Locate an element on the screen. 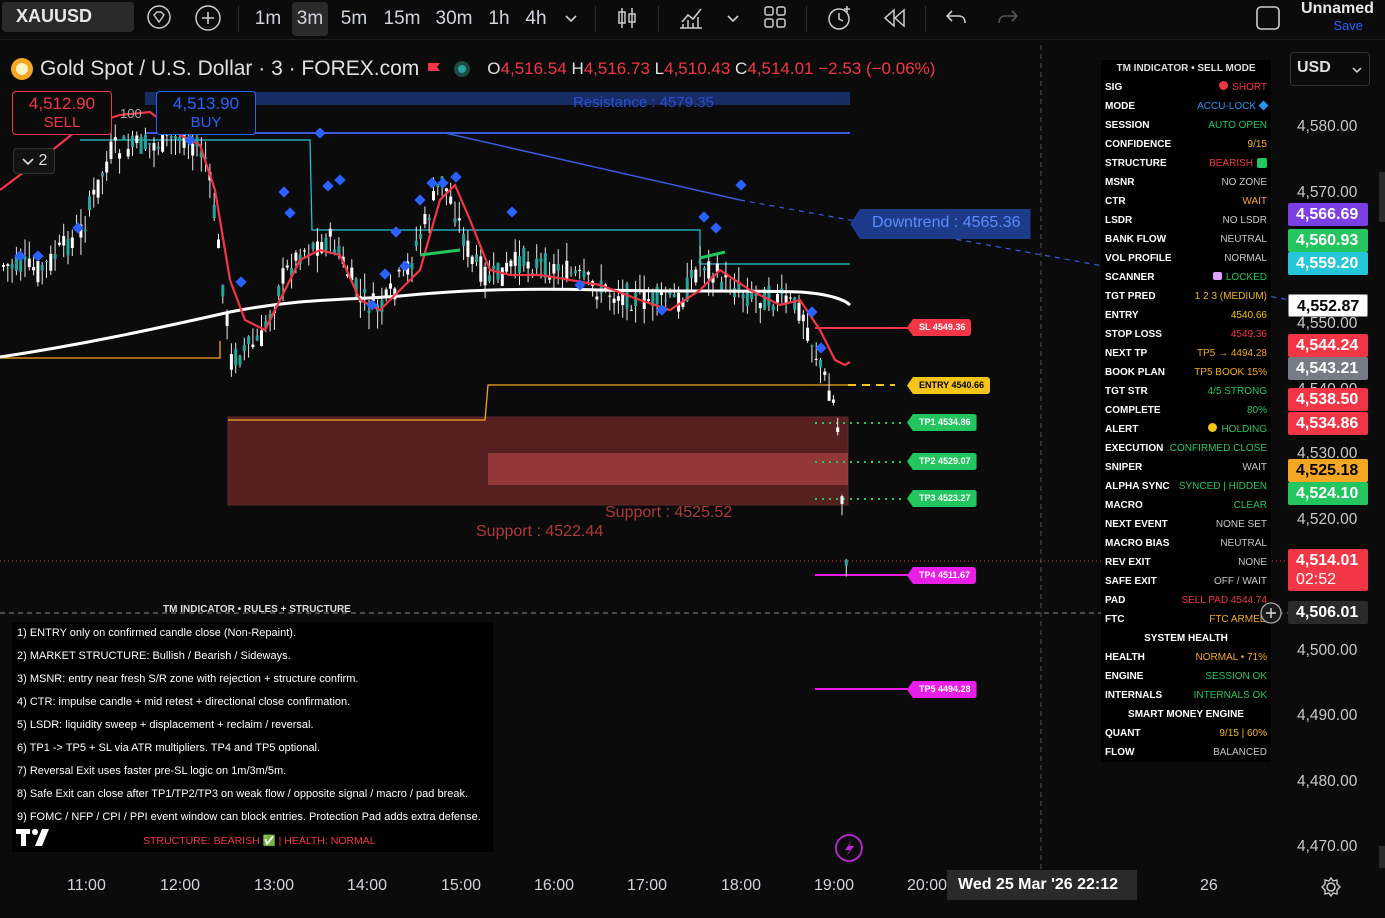  layouts-icon is located at coordinates (775, 17).